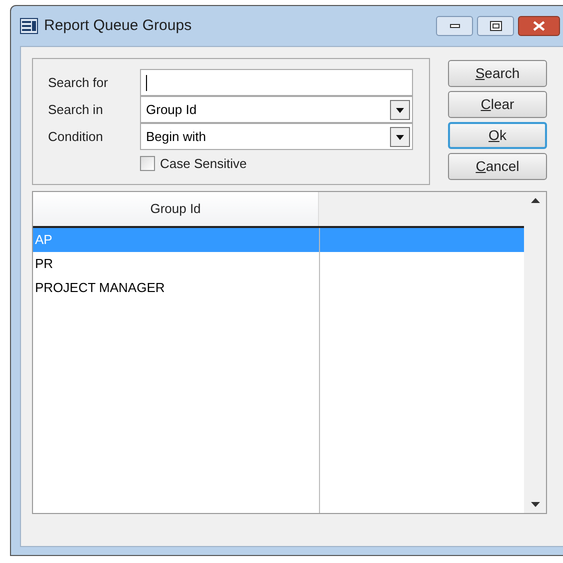 This screenshot has width=563, height=563. I want to click on close-icon, so click(539, 26).